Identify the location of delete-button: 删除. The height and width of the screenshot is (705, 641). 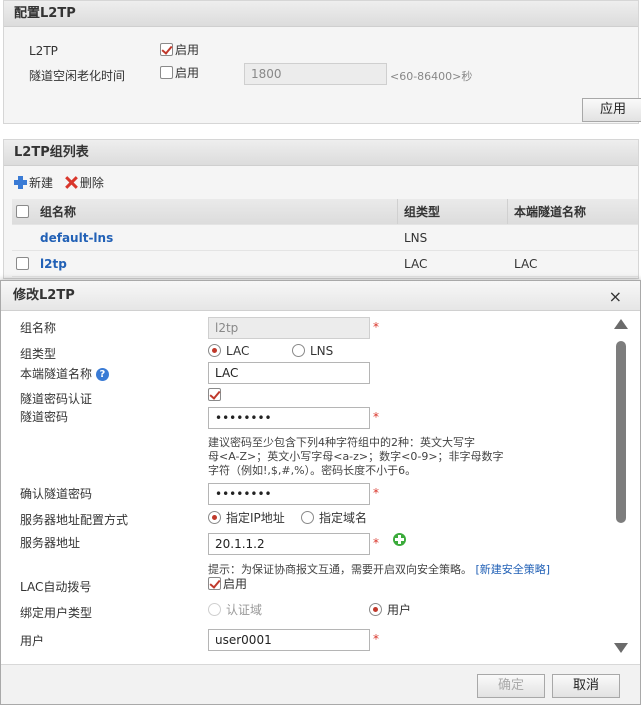
(84, 182).